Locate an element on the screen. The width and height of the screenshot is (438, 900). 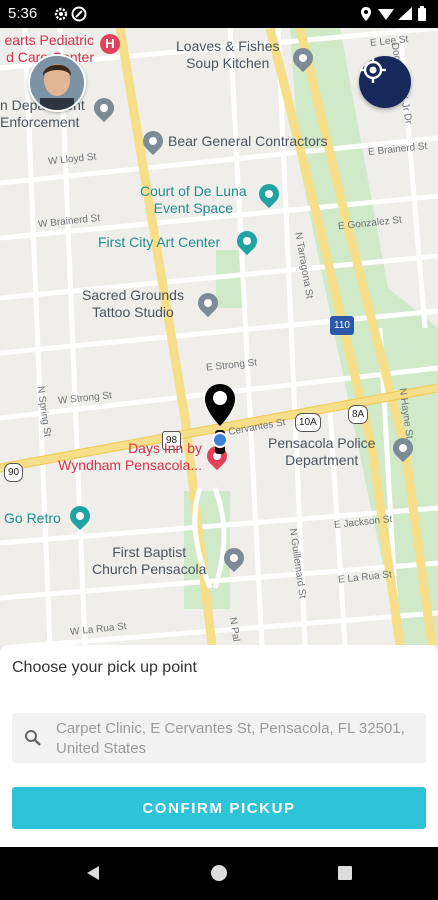
back-icon is located at coordinates (93, 873).